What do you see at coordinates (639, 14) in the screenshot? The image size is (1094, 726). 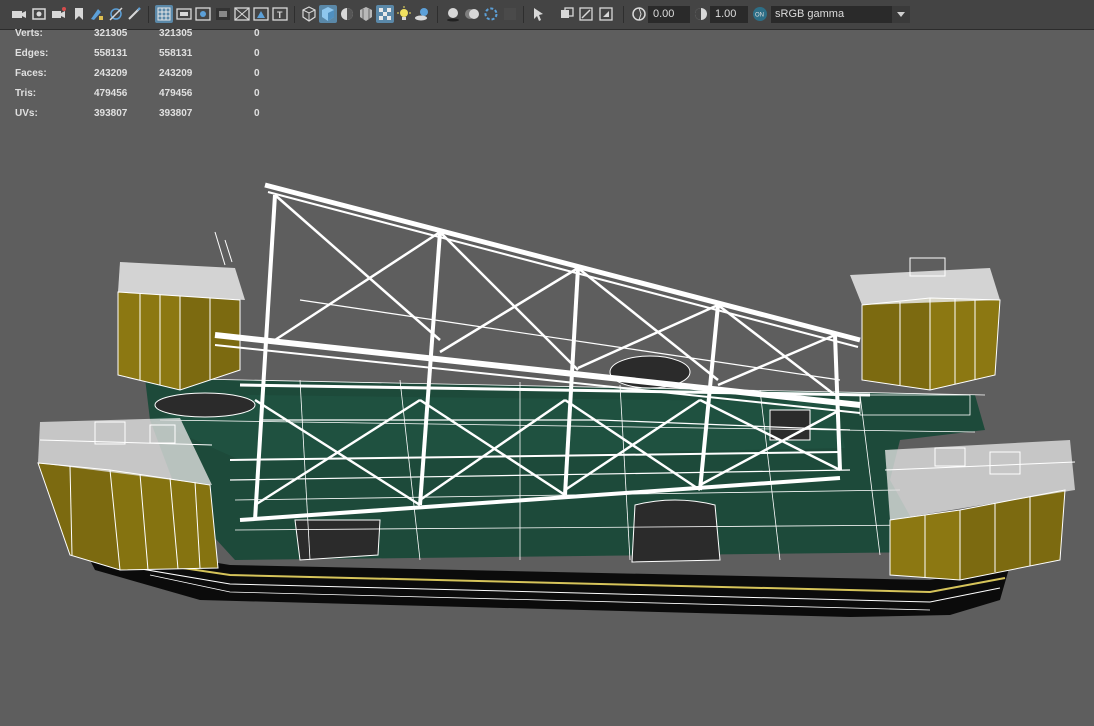 I see `exposure-icon` at bounding box center [639, 14].